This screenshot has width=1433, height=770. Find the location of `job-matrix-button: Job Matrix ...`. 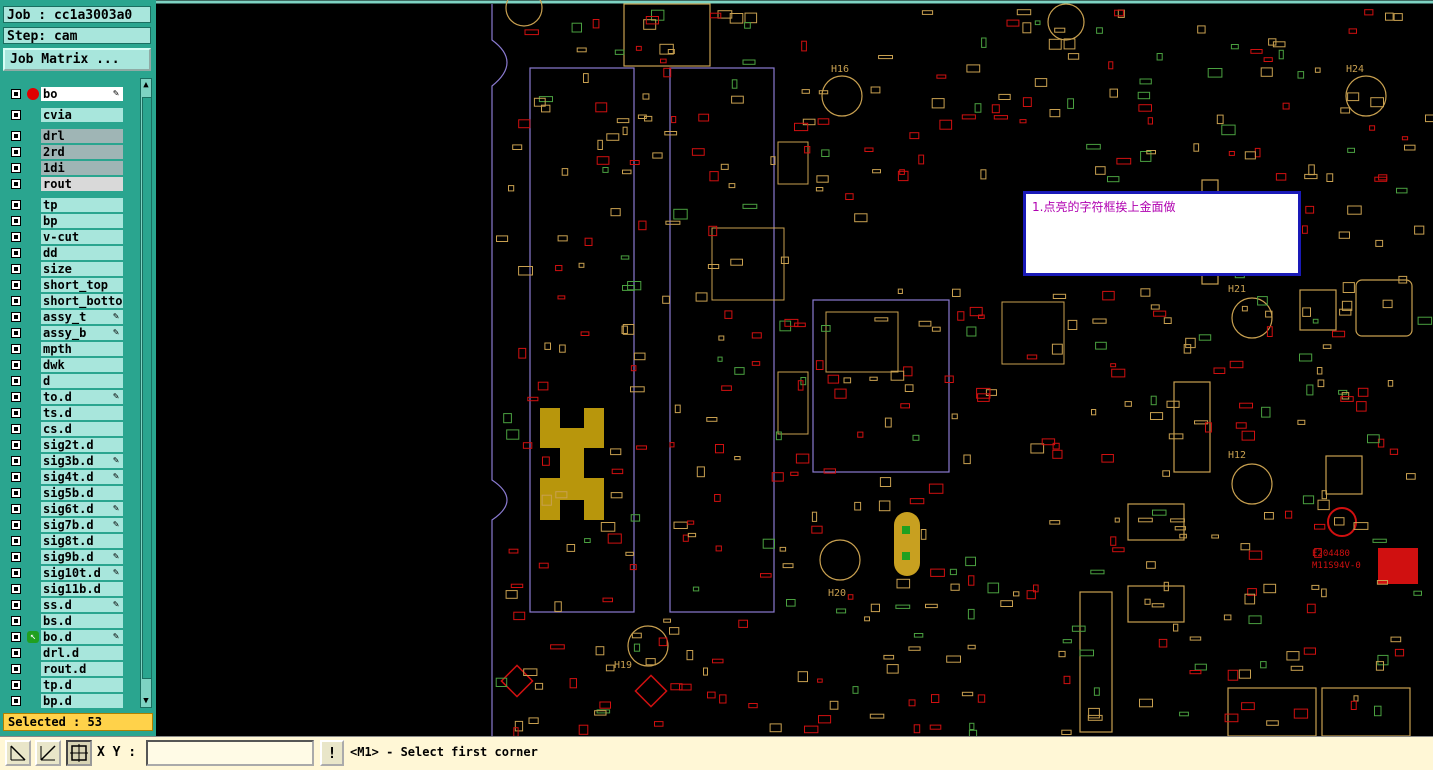

job-matrix-button: Job Matrix ... is located at coordinates (77, 59).